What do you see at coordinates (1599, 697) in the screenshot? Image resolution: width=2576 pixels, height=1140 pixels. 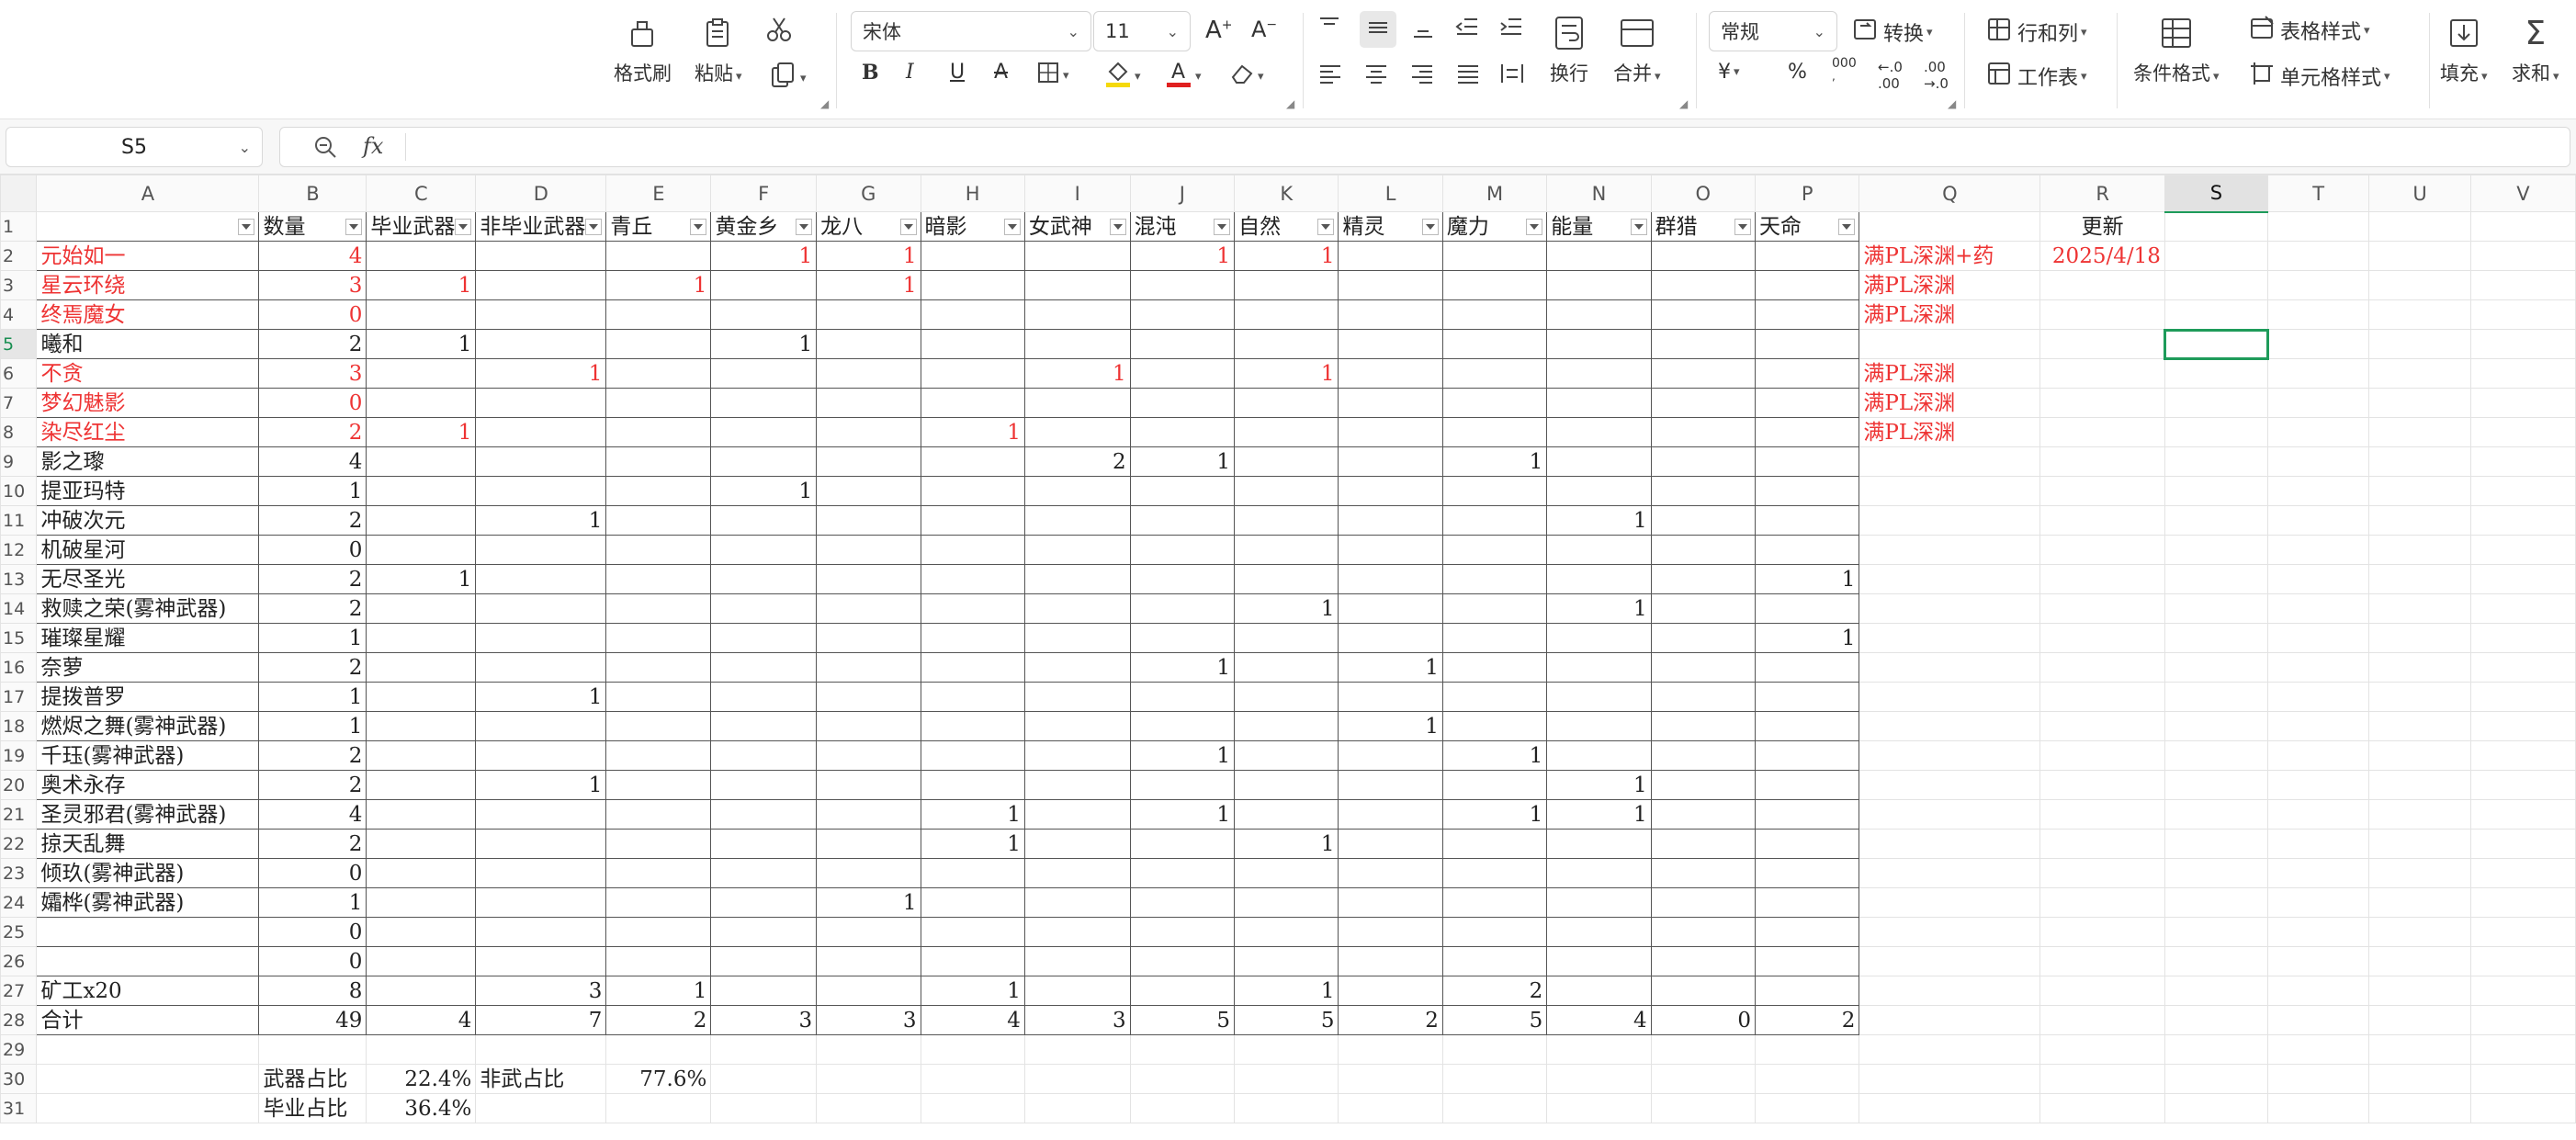 I see `cell-n17` at bounding box center [1599, 697].